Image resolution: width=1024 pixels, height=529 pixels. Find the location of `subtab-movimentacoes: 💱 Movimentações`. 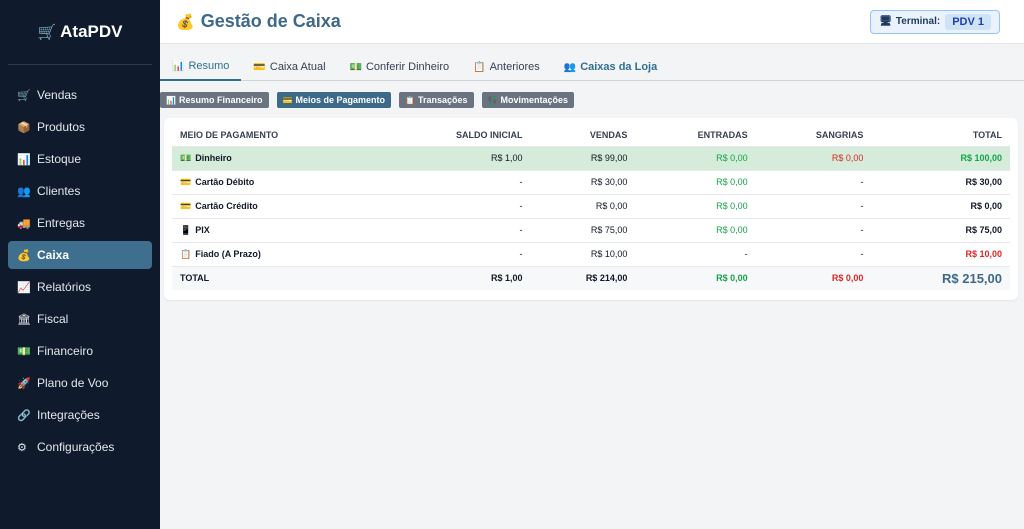

subtab-movimentacoes: 💱 Movimentações is located at coordinates (527, 100).